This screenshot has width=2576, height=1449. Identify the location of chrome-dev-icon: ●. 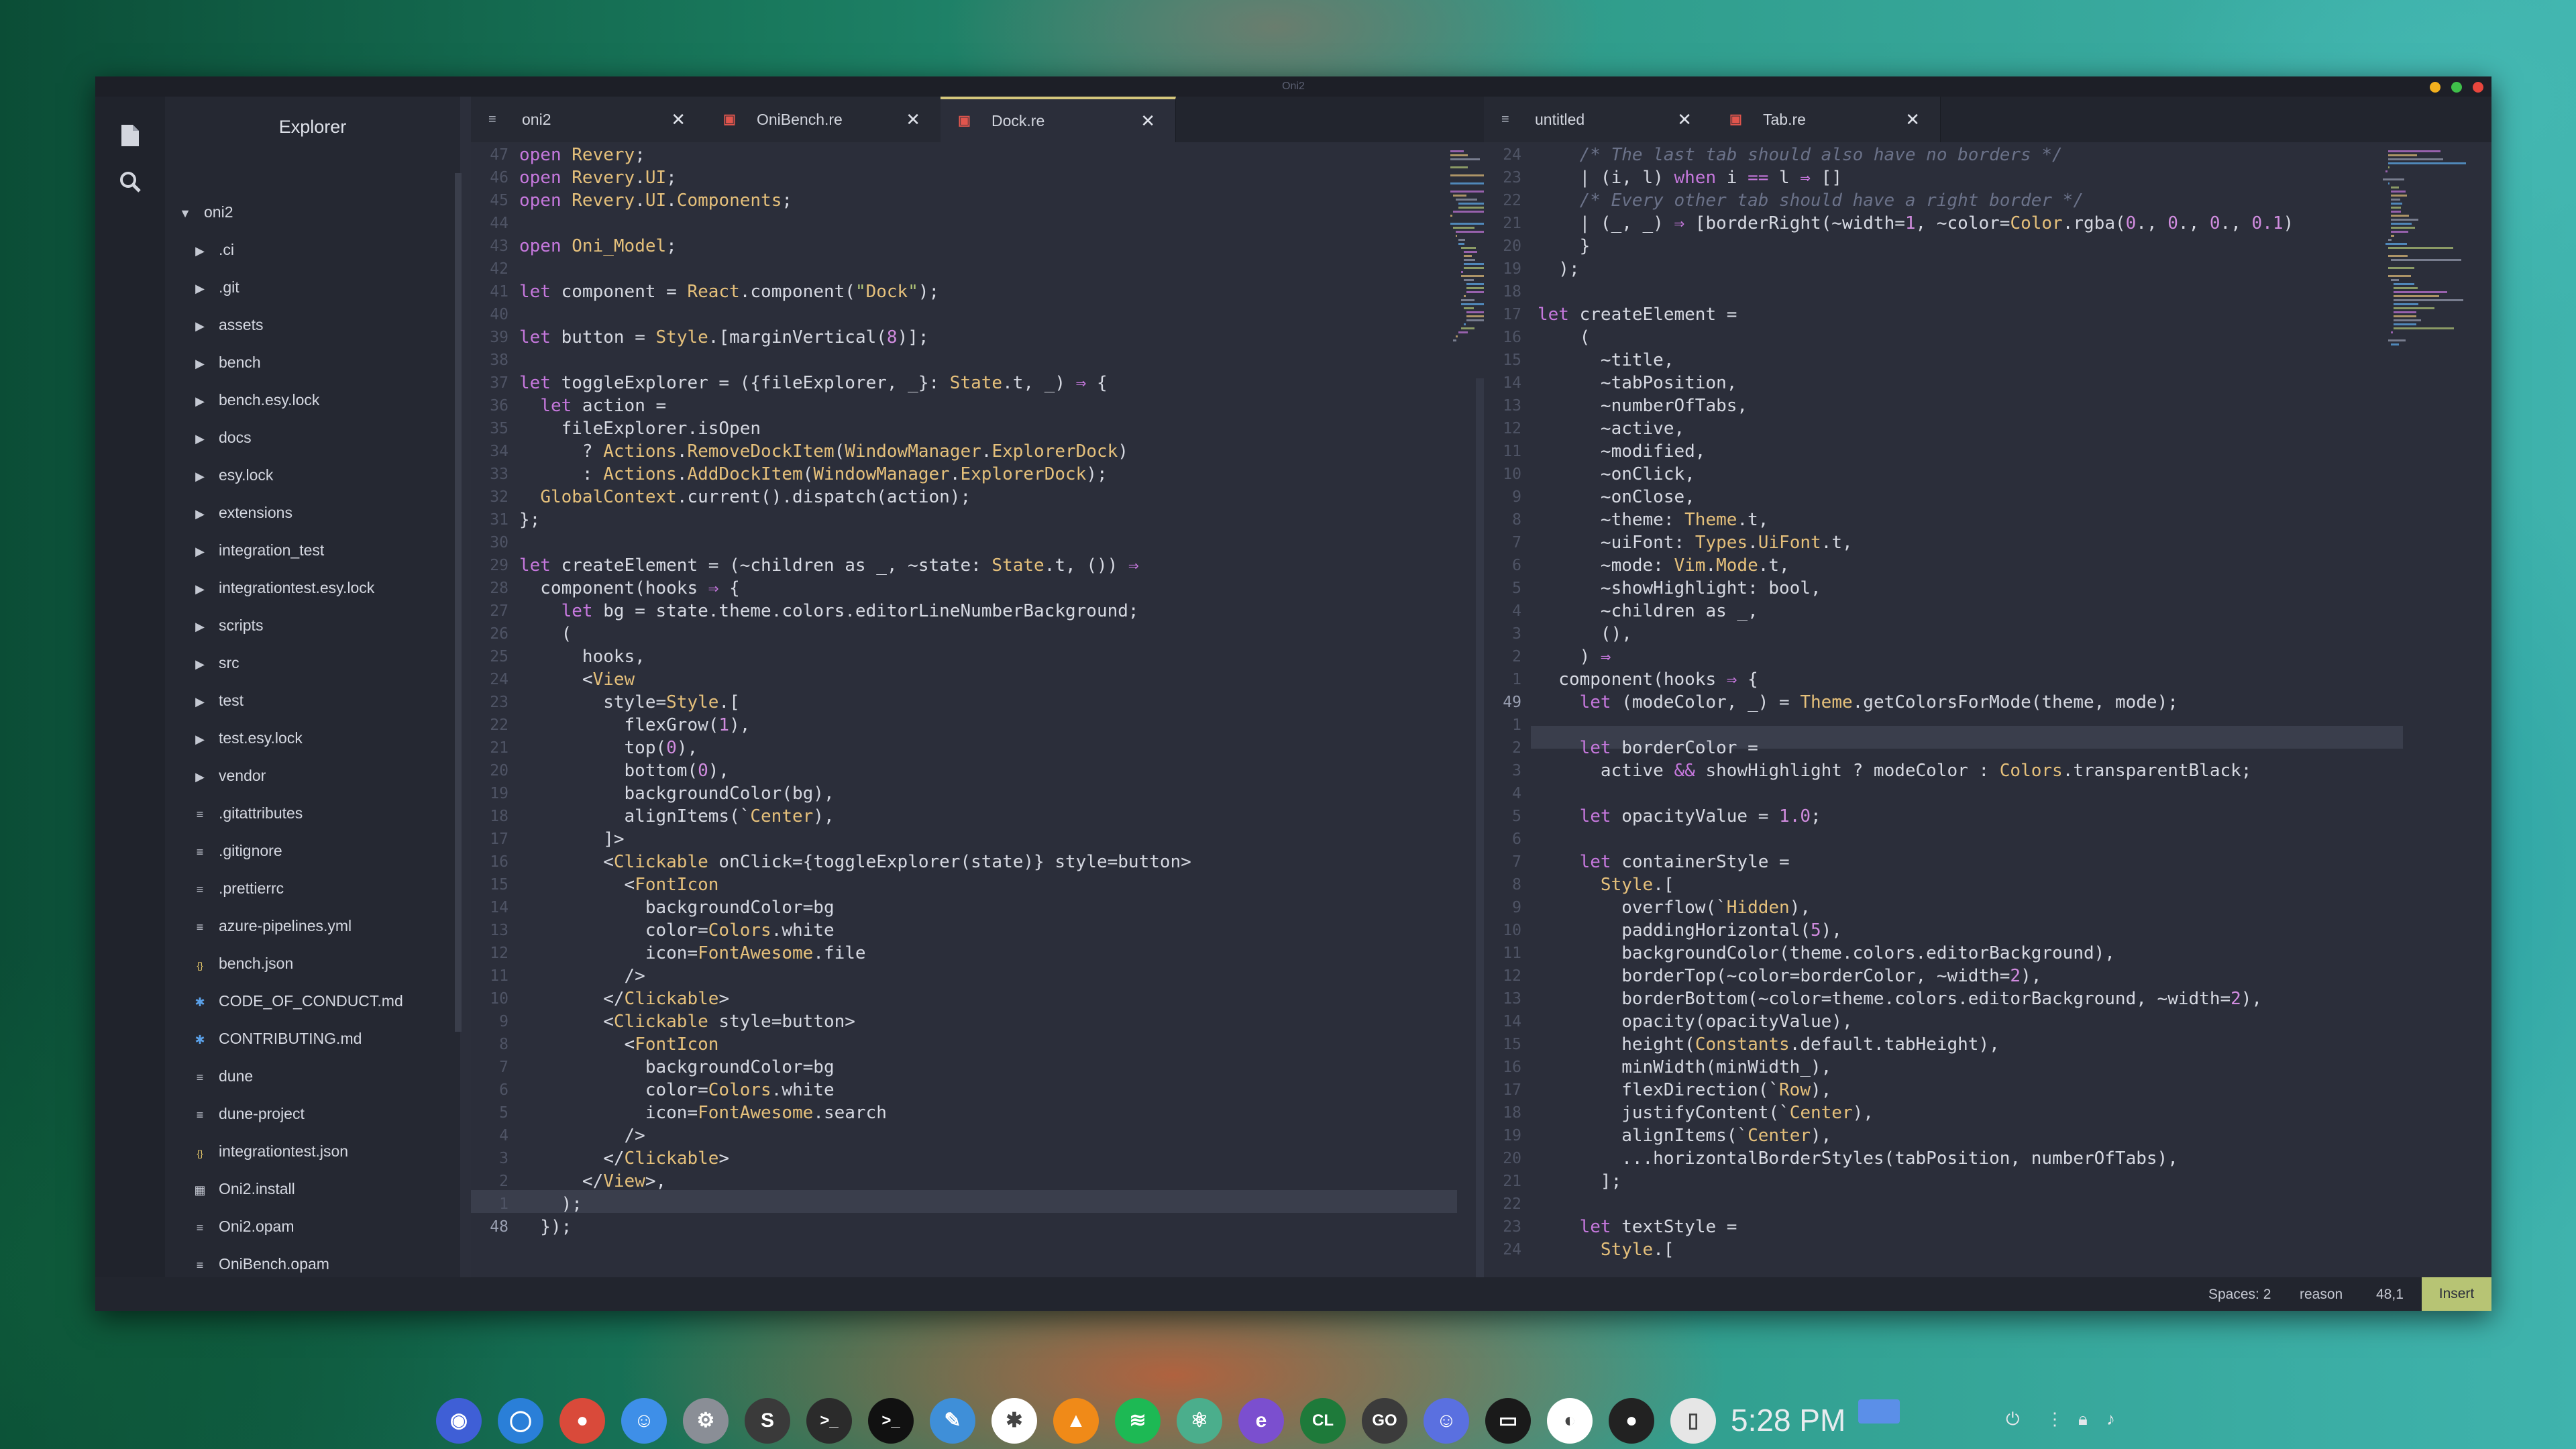
(582, 1421).